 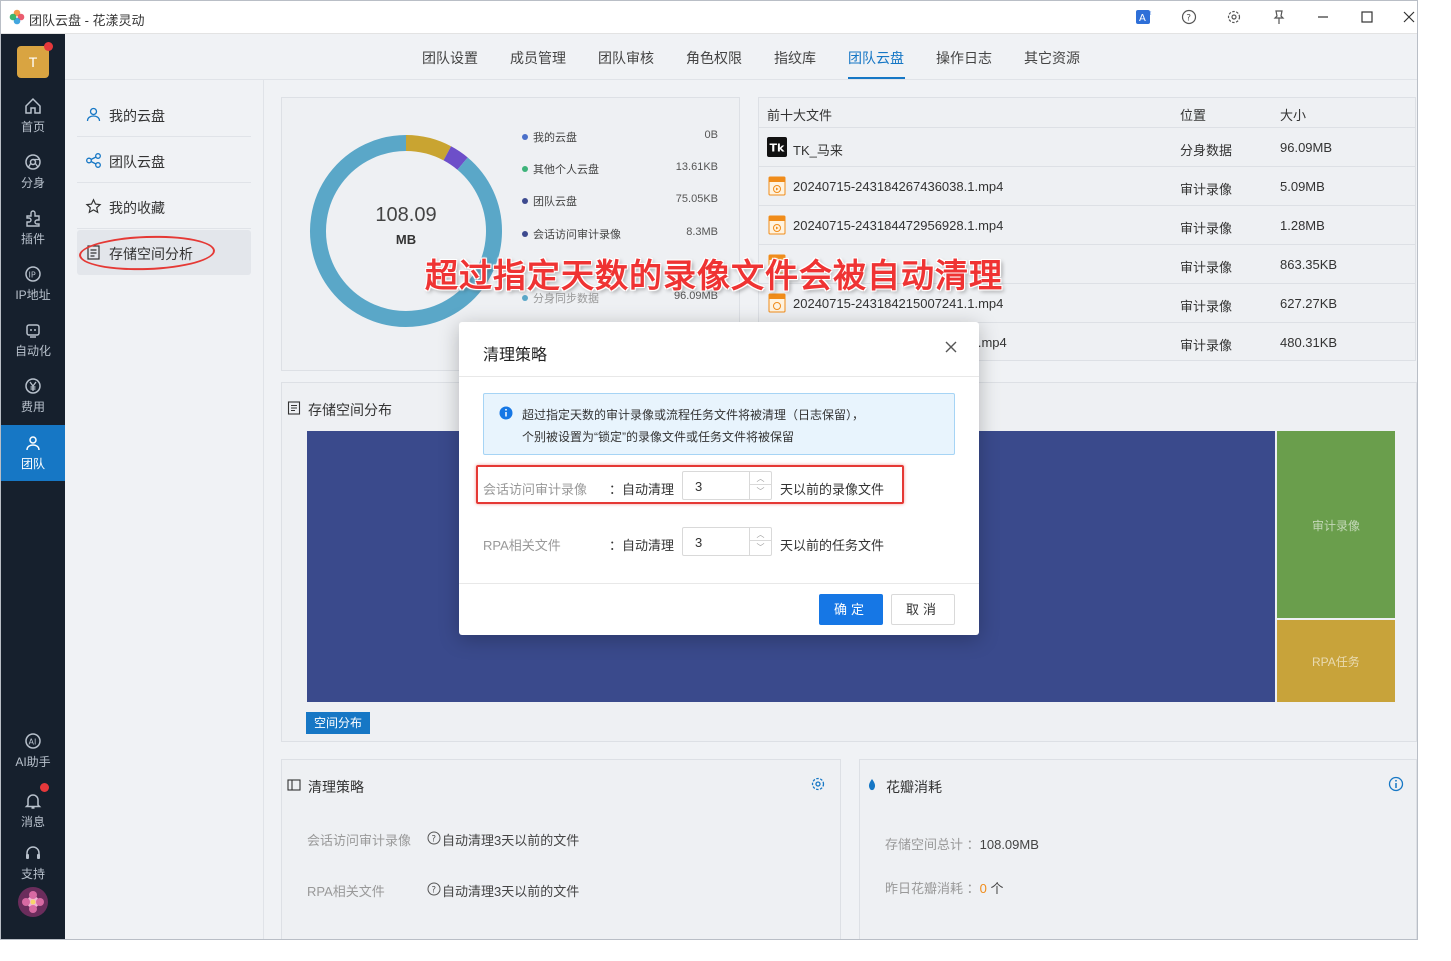 I want to click on notification-dot, so click(x=48, y=46).